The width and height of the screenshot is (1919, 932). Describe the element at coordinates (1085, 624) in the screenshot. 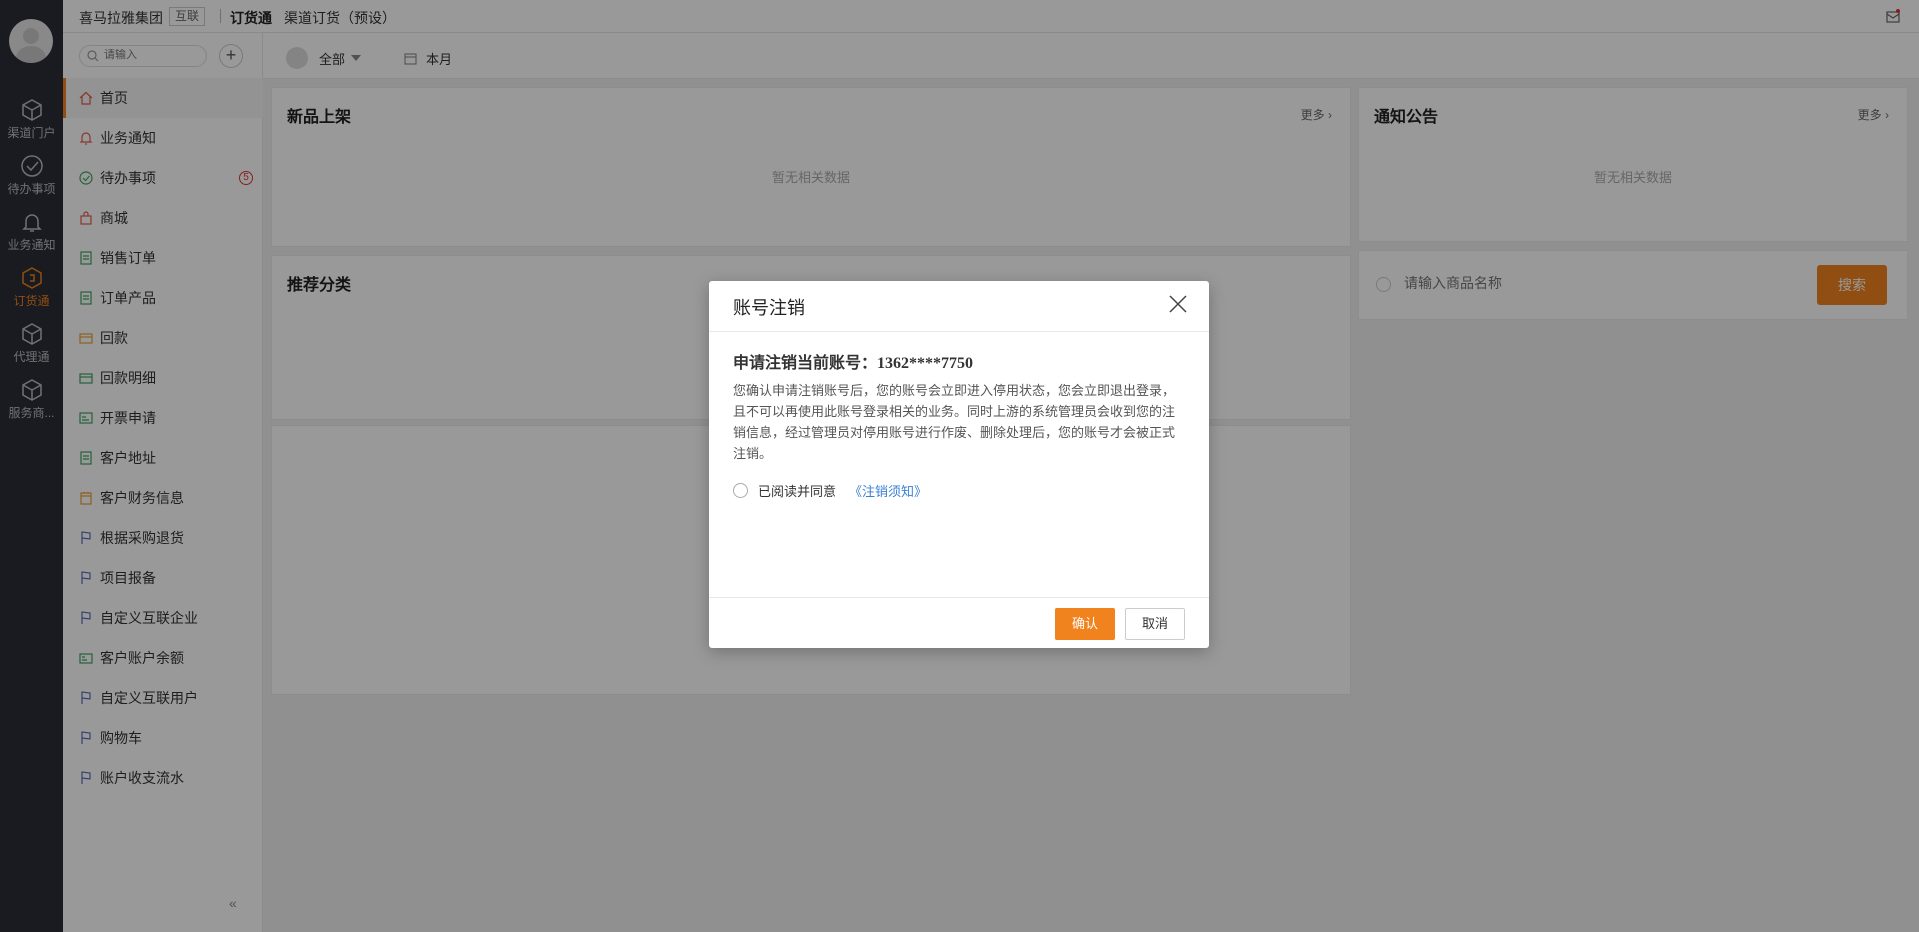

I see `confirm-button: 确认` at that location.